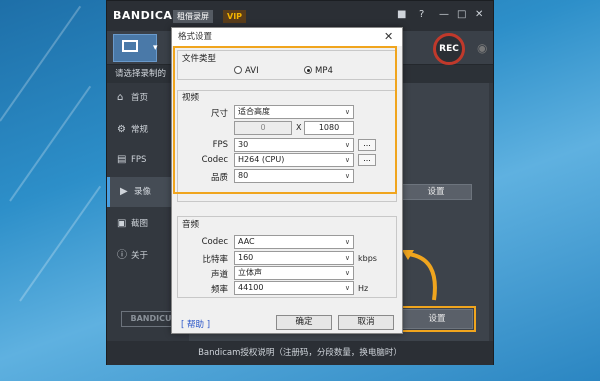 This screenshot has width=600, height=381. Describe the element at coordinates (363, 288) in the screenshot. I see `frequency-unit: Hz` at that location.